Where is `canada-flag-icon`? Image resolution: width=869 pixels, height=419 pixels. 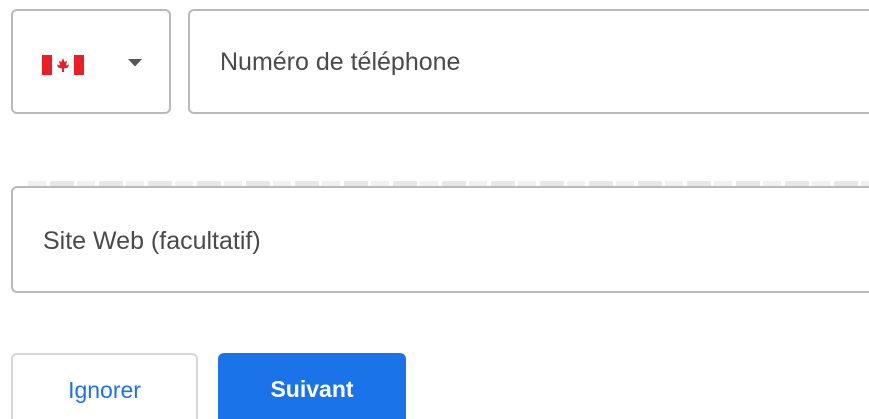
canada-flag-icon is located at coordinates (63, 65).